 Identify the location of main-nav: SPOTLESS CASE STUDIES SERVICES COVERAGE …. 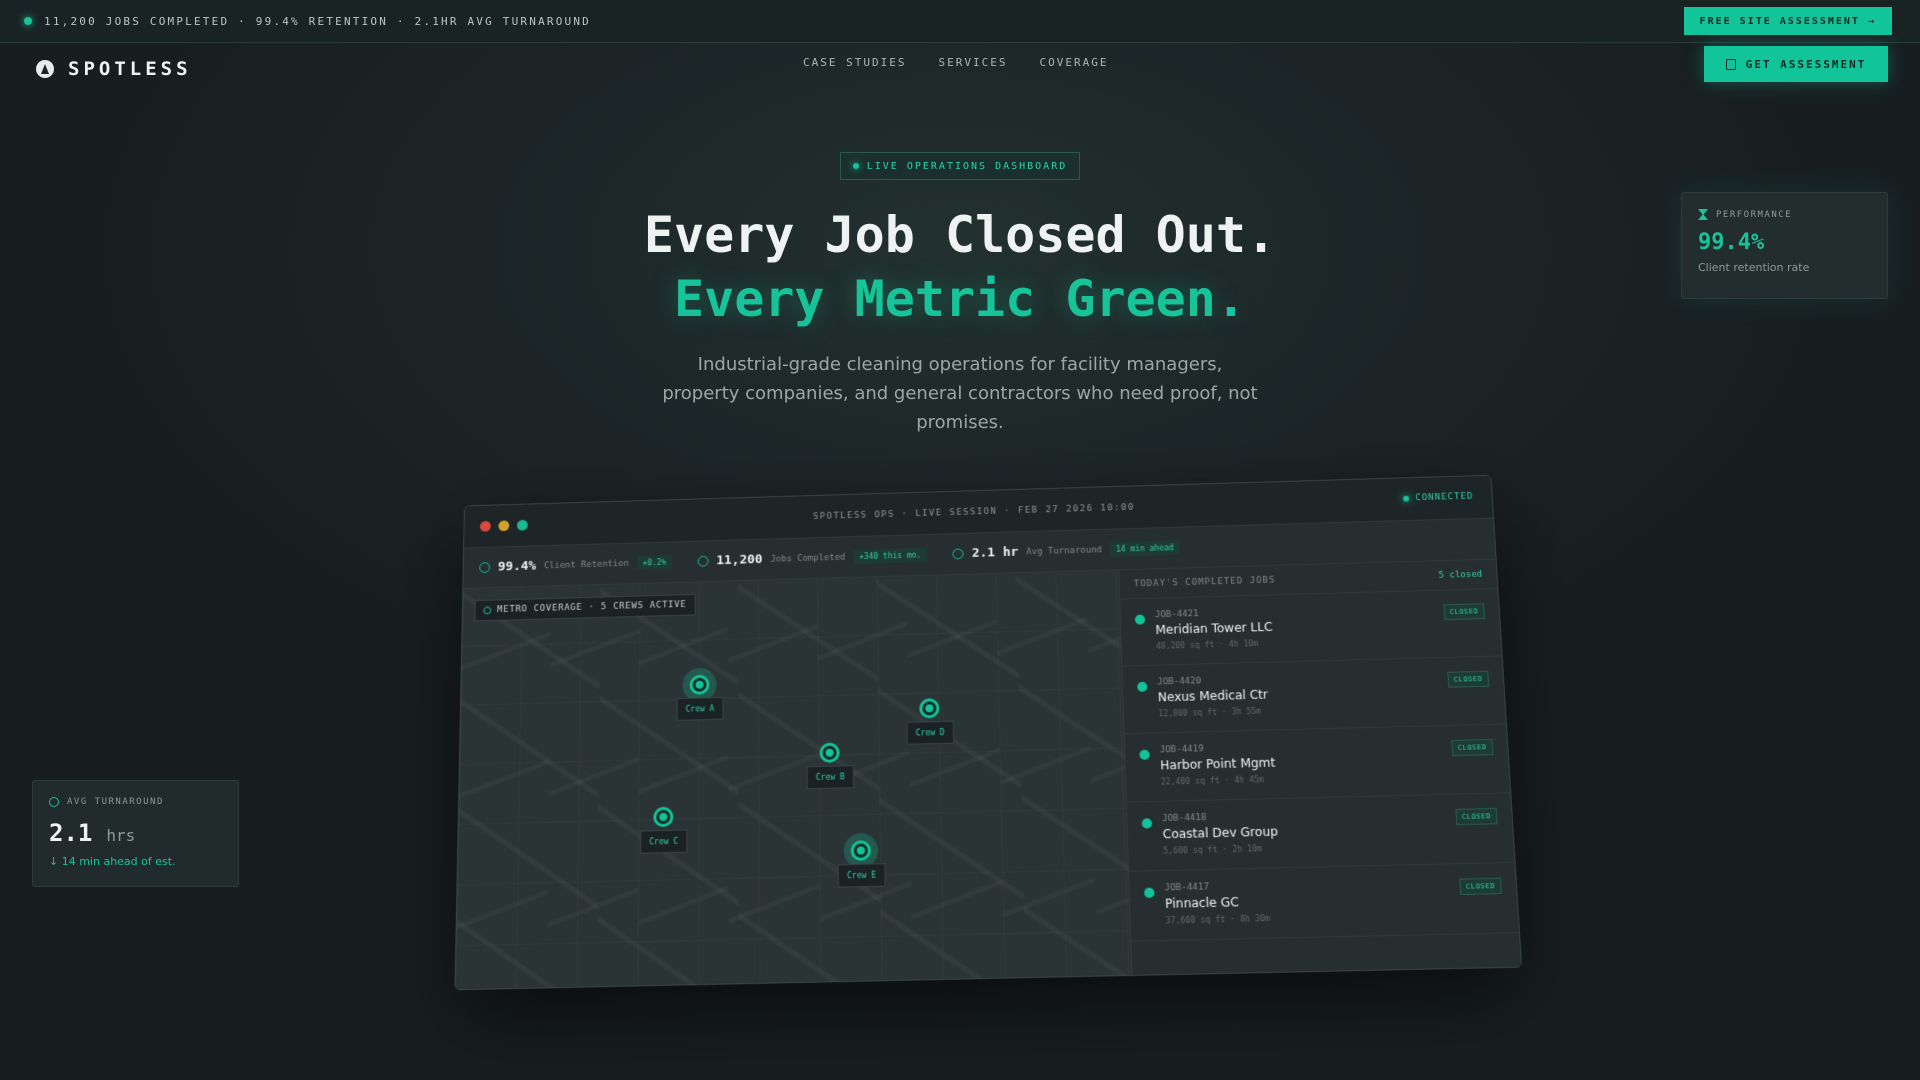
(960, 85).